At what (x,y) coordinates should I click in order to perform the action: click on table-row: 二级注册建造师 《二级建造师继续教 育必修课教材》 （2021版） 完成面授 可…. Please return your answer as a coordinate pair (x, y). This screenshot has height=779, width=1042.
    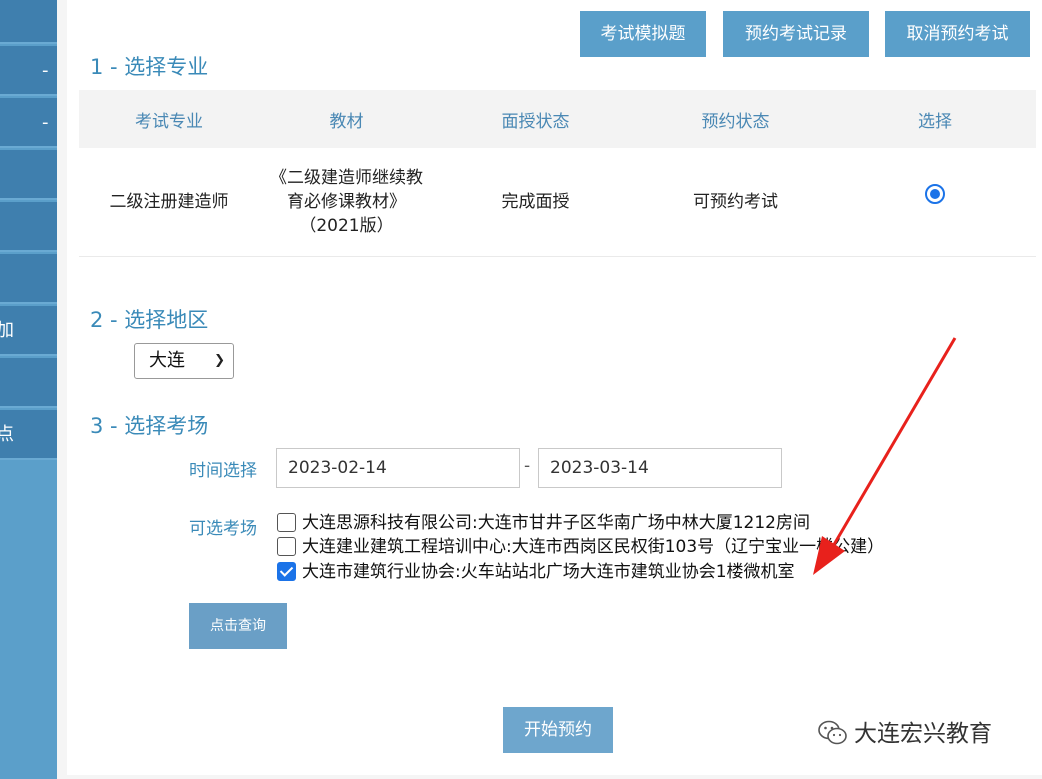
    Looking at the image, I should click on (557, 202).